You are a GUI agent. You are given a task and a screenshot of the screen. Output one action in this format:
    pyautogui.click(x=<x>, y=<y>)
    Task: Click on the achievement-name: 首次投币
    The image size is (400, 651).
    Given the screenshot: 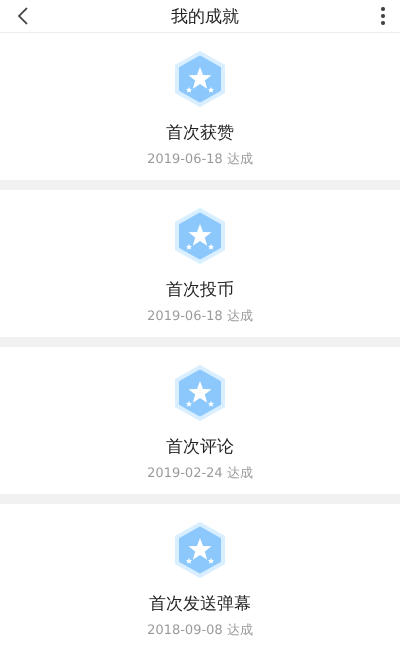 What is the action you would take?
    pyautogui.click(x=200, y=290)
    